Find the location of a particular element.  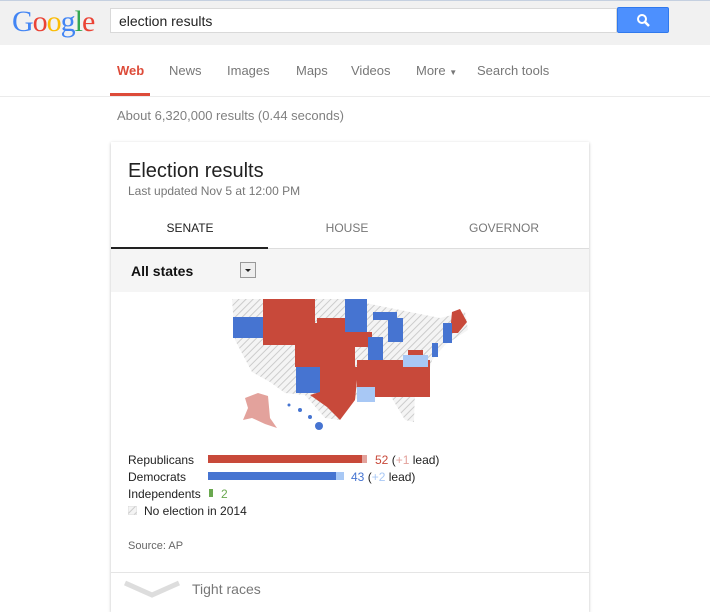

tab-more: More ▼ is located at coordinates (436, 70).